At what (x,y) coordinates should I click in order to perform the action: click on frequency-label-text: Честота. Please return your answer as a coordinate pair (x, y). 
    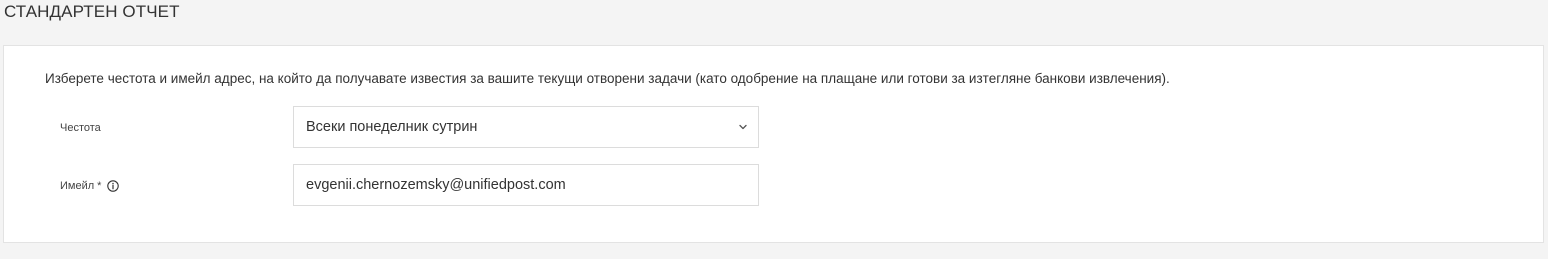
    Looking at the image, I should click on (80, 128).